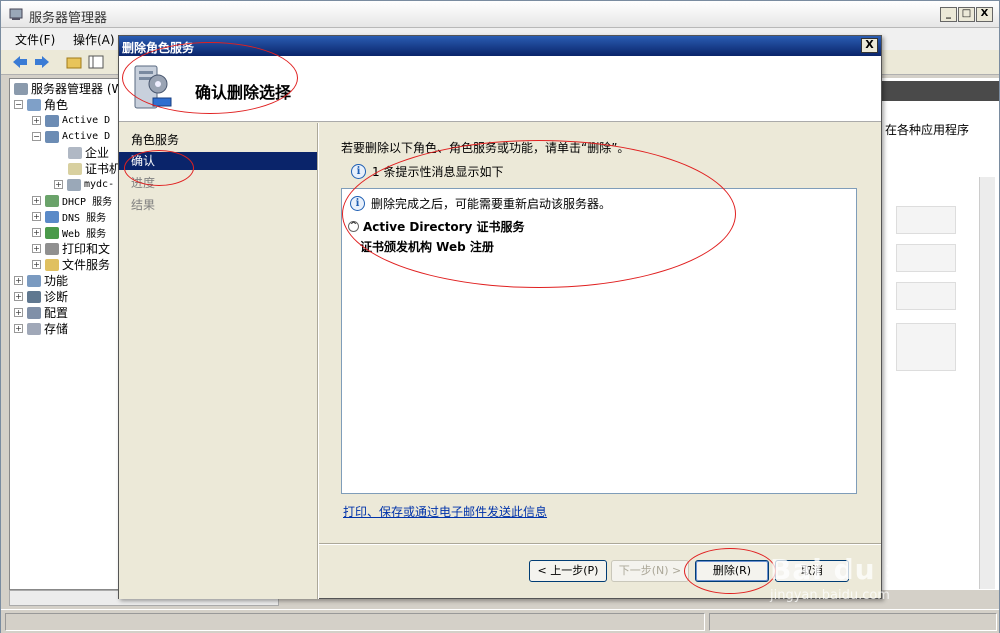 This screenshot has height=633, width=1000. Describe the element at coordinates (71, 120) in the screenshot. I see `tree-role-ad1: + Active D` at that location.